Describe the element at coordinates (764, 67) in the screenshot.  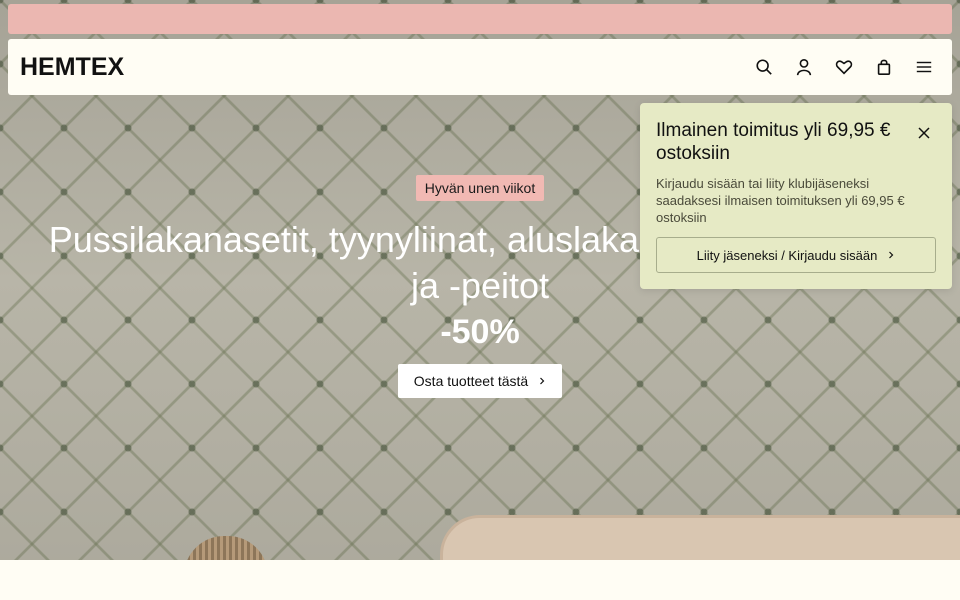
I see `search-icon` at that location.